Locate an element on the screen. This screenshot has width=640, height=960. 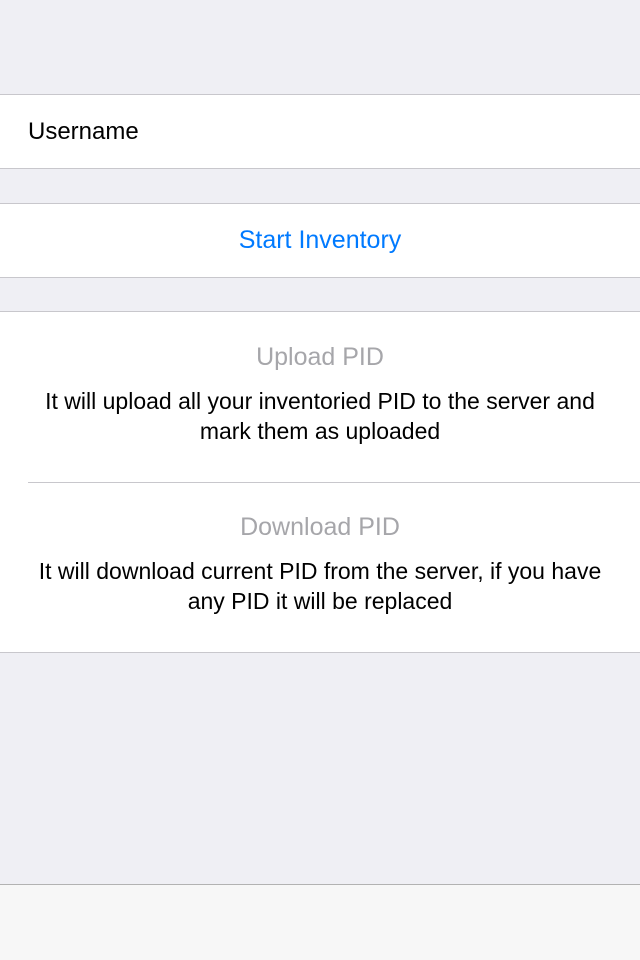
username-label: Username is located at coordinates (83, 131).